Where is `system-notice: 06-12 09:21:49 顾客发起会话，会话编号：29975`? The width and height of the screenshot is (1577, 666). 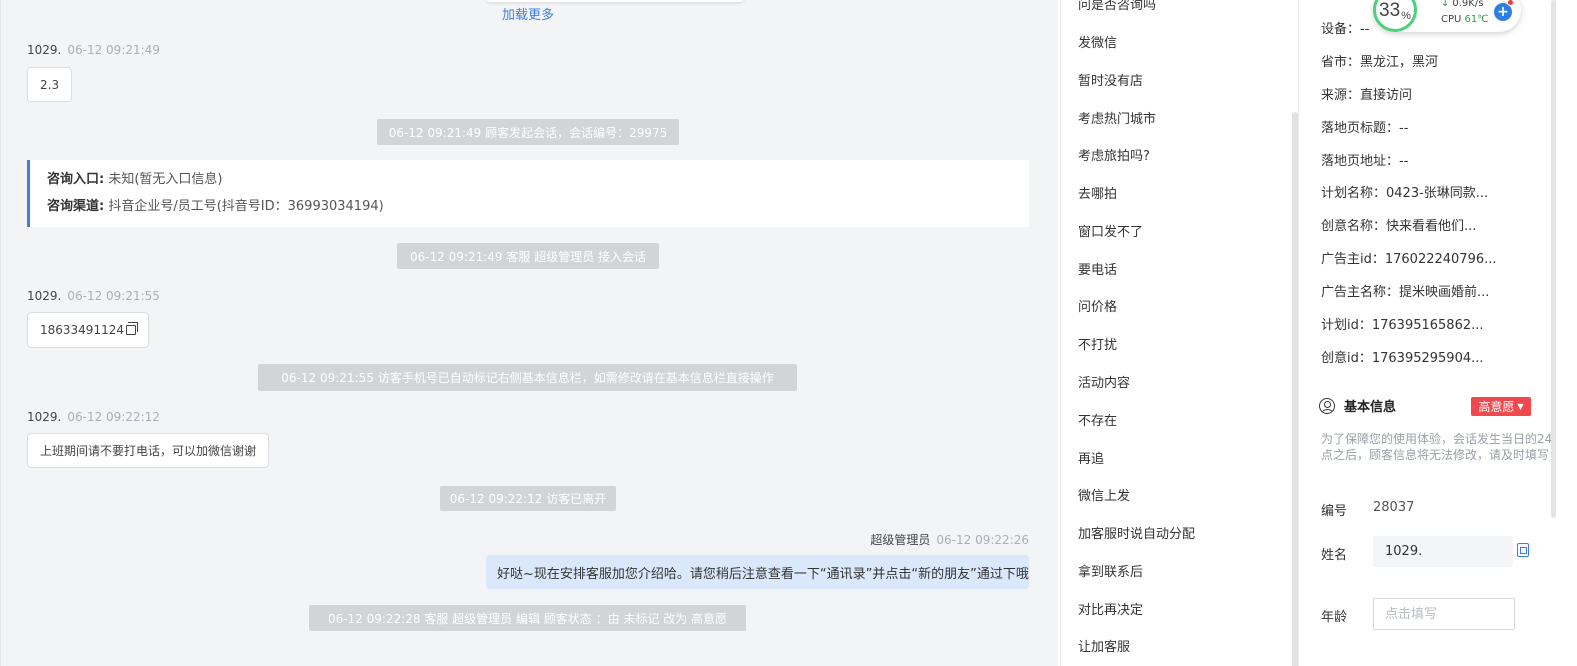
system-notice: 06-12 09:21:49 顾客发起会话，会话编号：29975 is located at coordinates (528, 132).